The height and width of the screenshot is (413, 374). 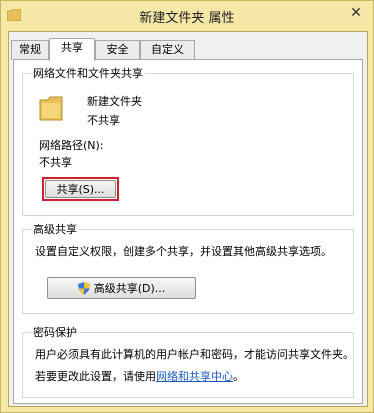 What do you see at coordinates (194, 354) in the screenshot?
I see `password-protection-description: 用户必须具有此计算机的用户帐户和密码，才能访问共享文件夹。` at bounding box center [194, 354].